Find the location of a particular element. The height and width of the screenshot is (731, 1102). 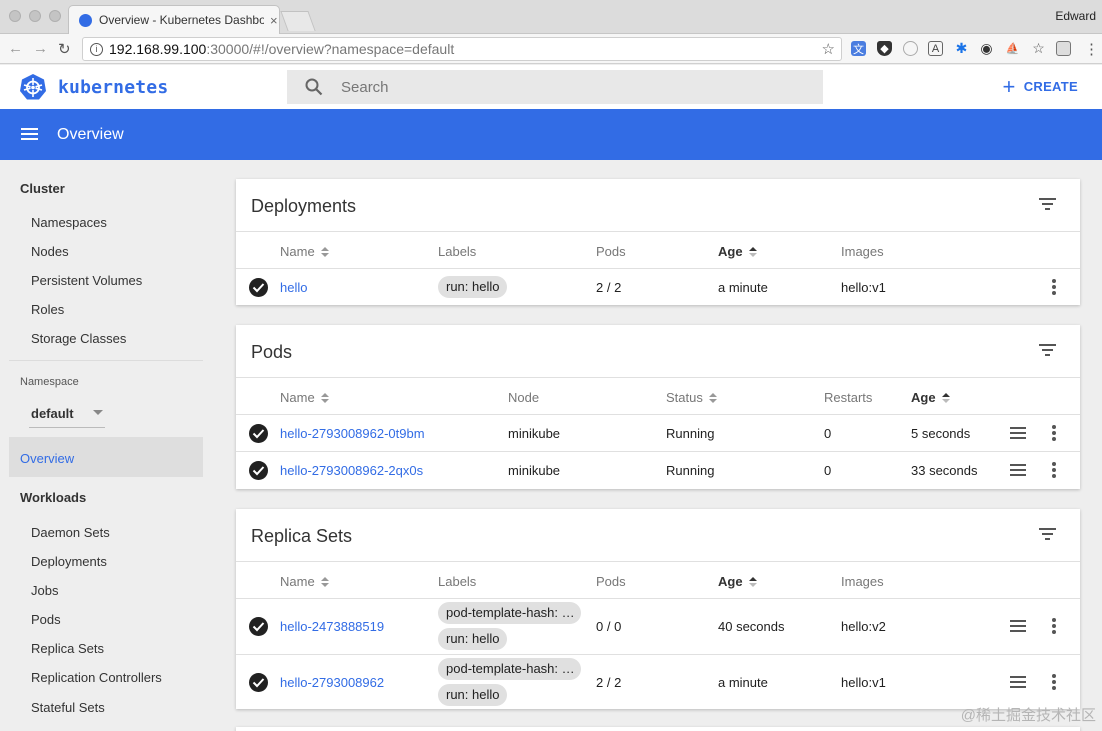

replica-set-name-link: hello-2473888519 is located at coordinates (332, 626).